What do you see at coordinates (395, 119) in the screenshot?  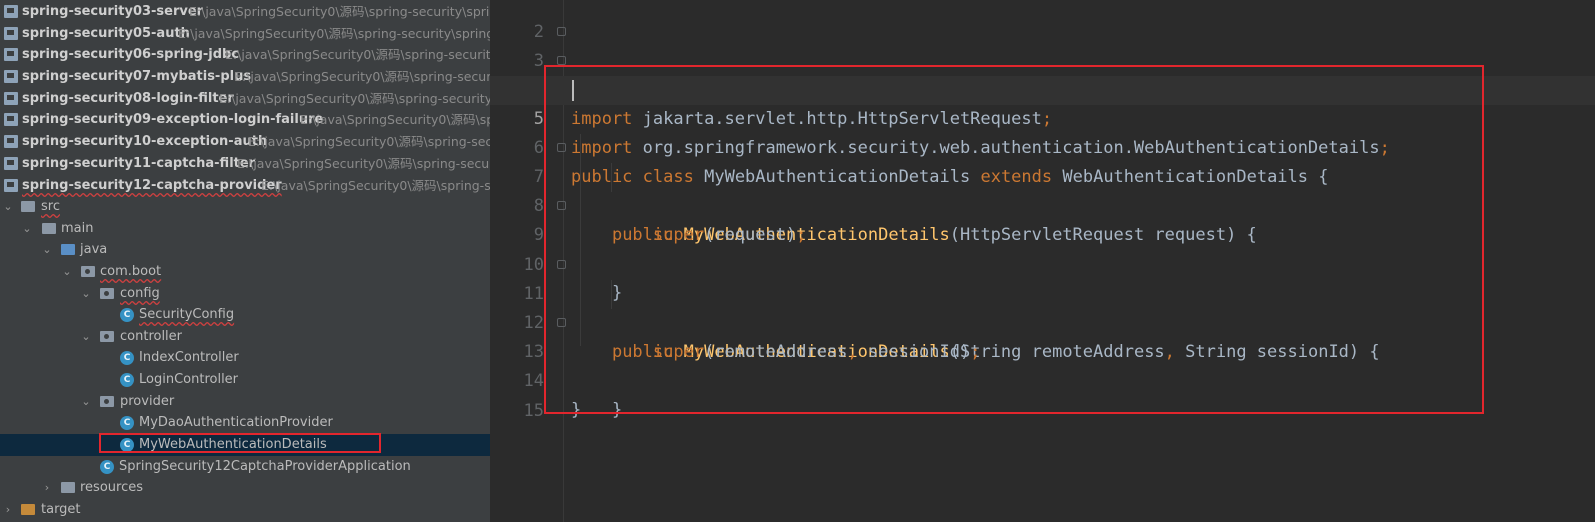 I see `module-path: E:\java\SpringSecurity0\源码\sp` at bounding box center [395, 119].